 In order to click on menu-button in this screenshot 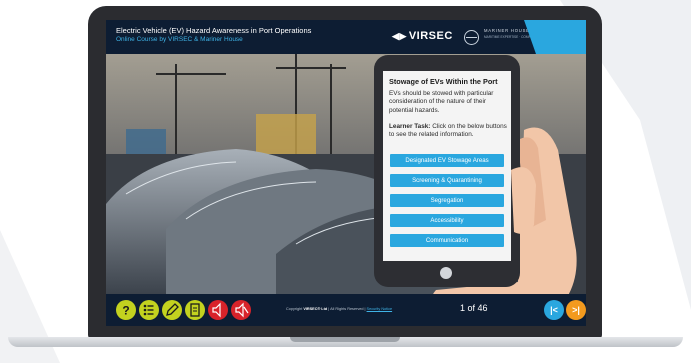, I will do `click(149, 310)`.